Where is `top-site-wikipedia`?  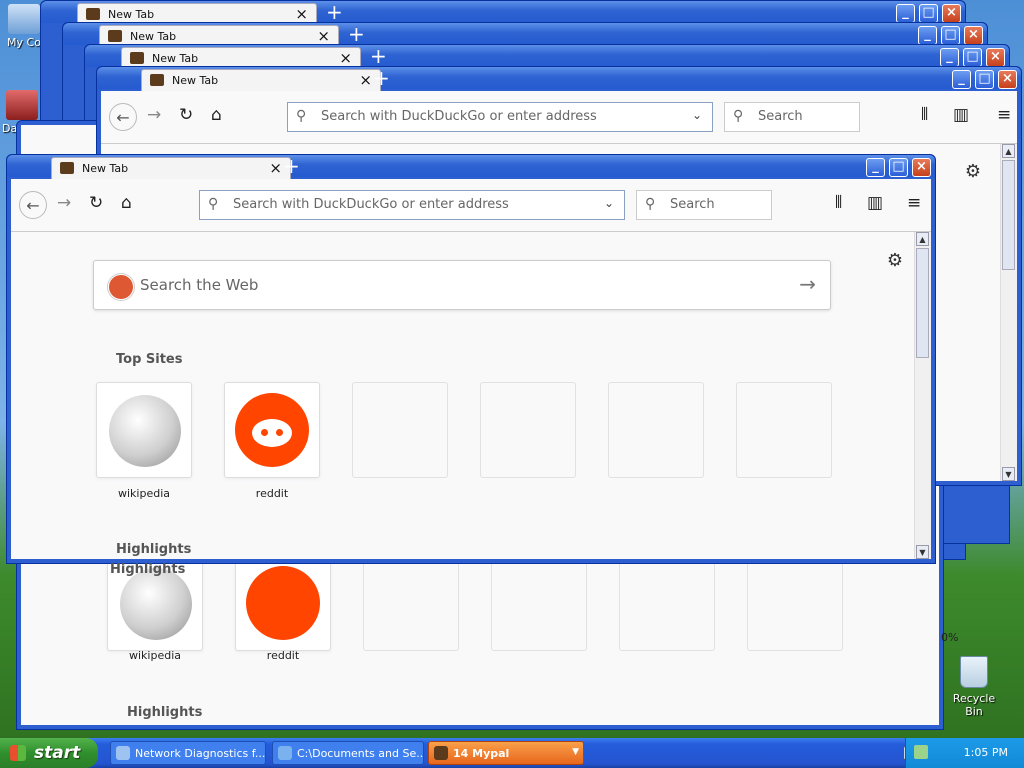 top-site-wikipedia is located at coordinates (144, 430).